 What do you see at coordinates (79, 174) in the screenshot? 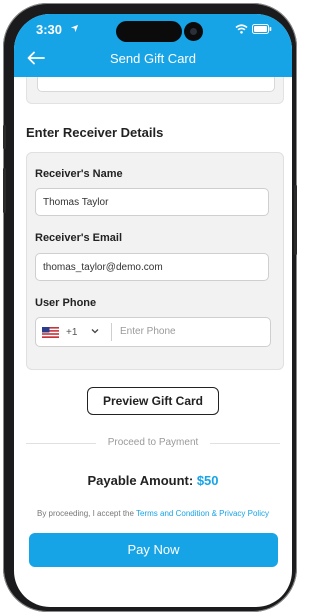
I see `receiver-name-label: Receiver's Name` at bounding box center [79, 174].